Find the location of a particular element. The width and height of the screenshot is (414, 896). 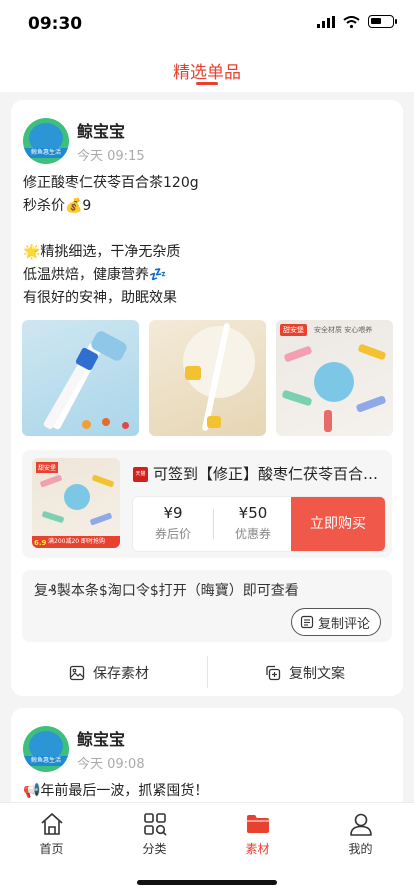

profile-icon is located at coordinates (360, 824).